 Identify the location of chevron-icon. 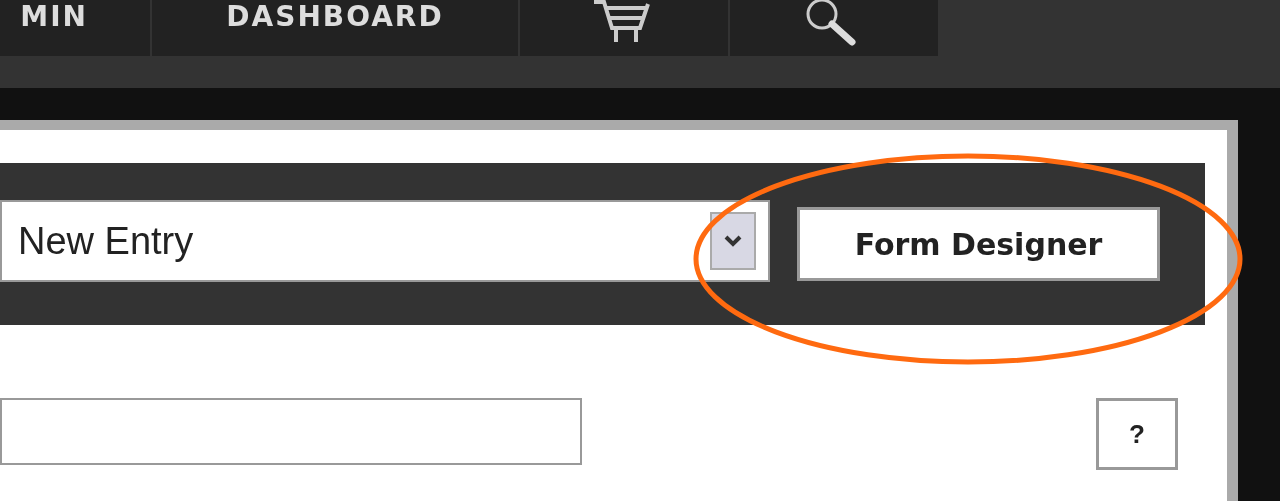
(733, 241).